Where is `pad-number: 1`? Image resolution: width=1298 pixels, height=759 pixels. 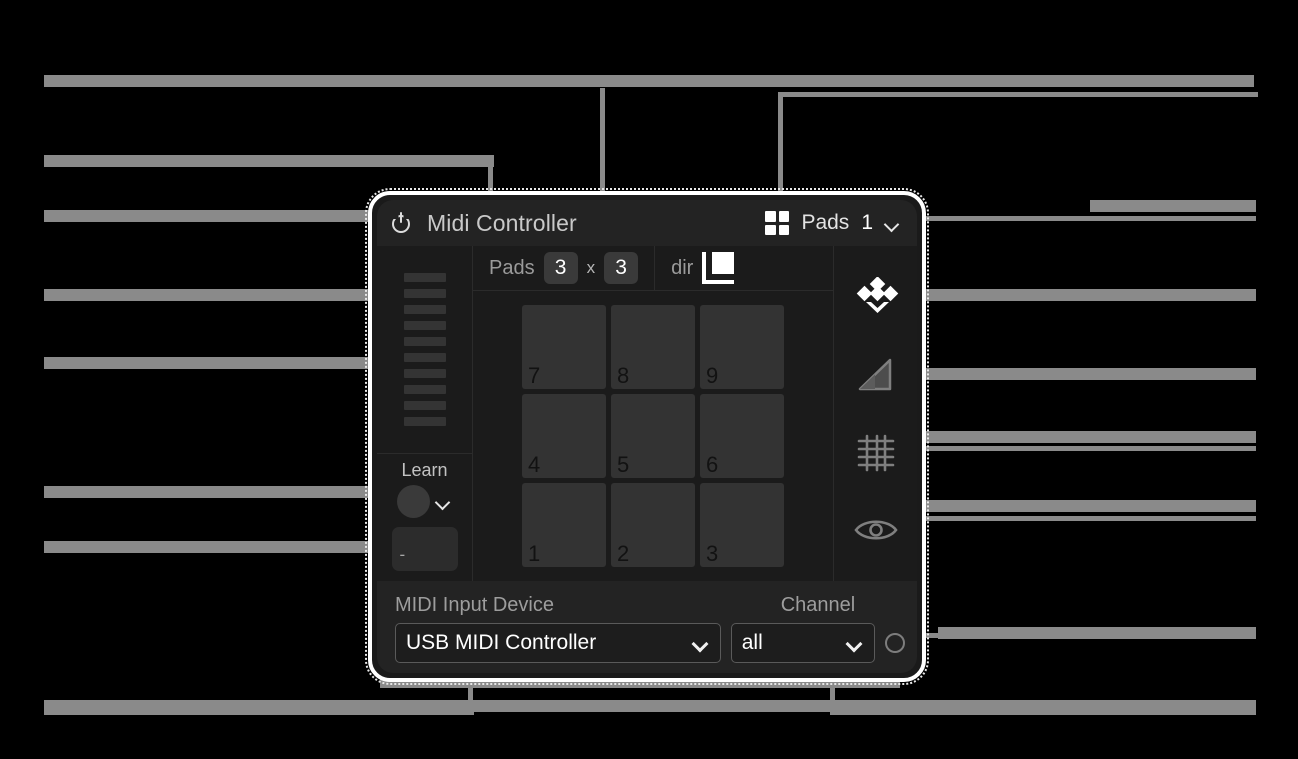 pad-number: 1 is located at coordinates (534, 553).